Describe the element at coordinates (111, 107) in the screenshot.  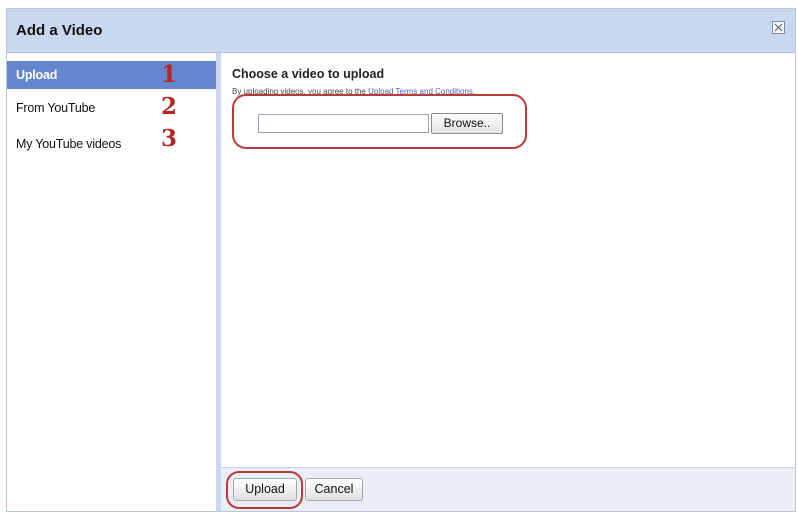
I see `sidebar-item-from-youtube: From YouTube 2` at that location.